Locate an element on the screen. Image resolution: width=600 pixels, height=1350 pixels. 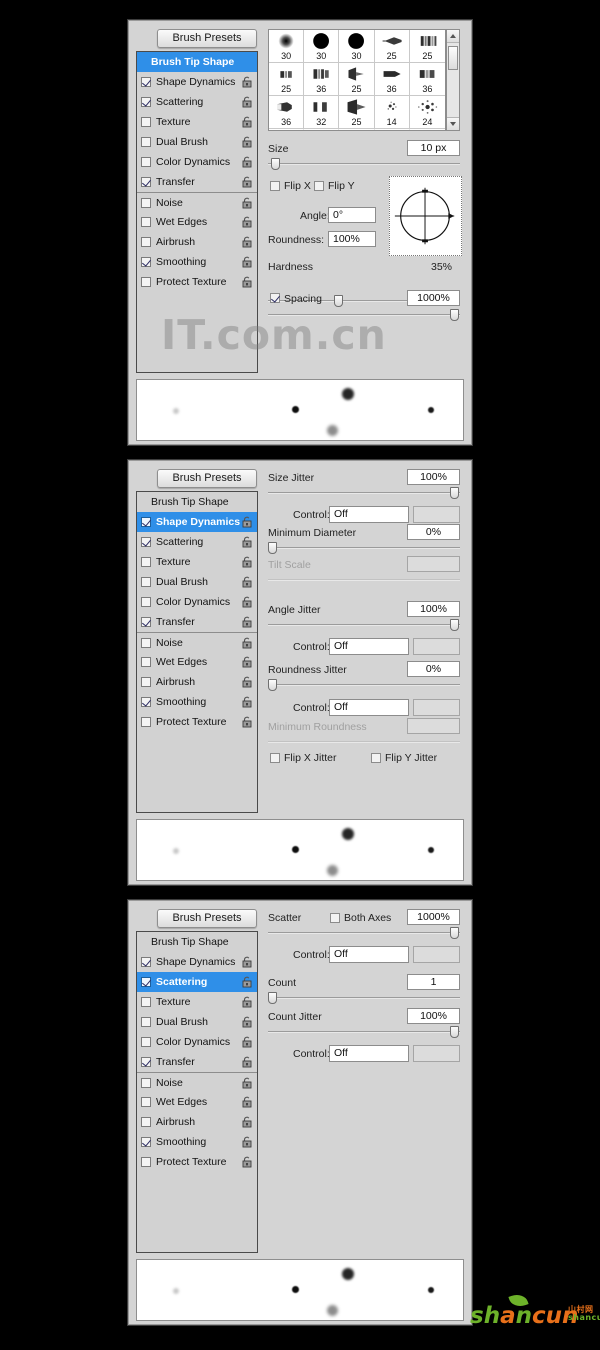
control-dropdown-3: Off is located at coordinates (369, 707).